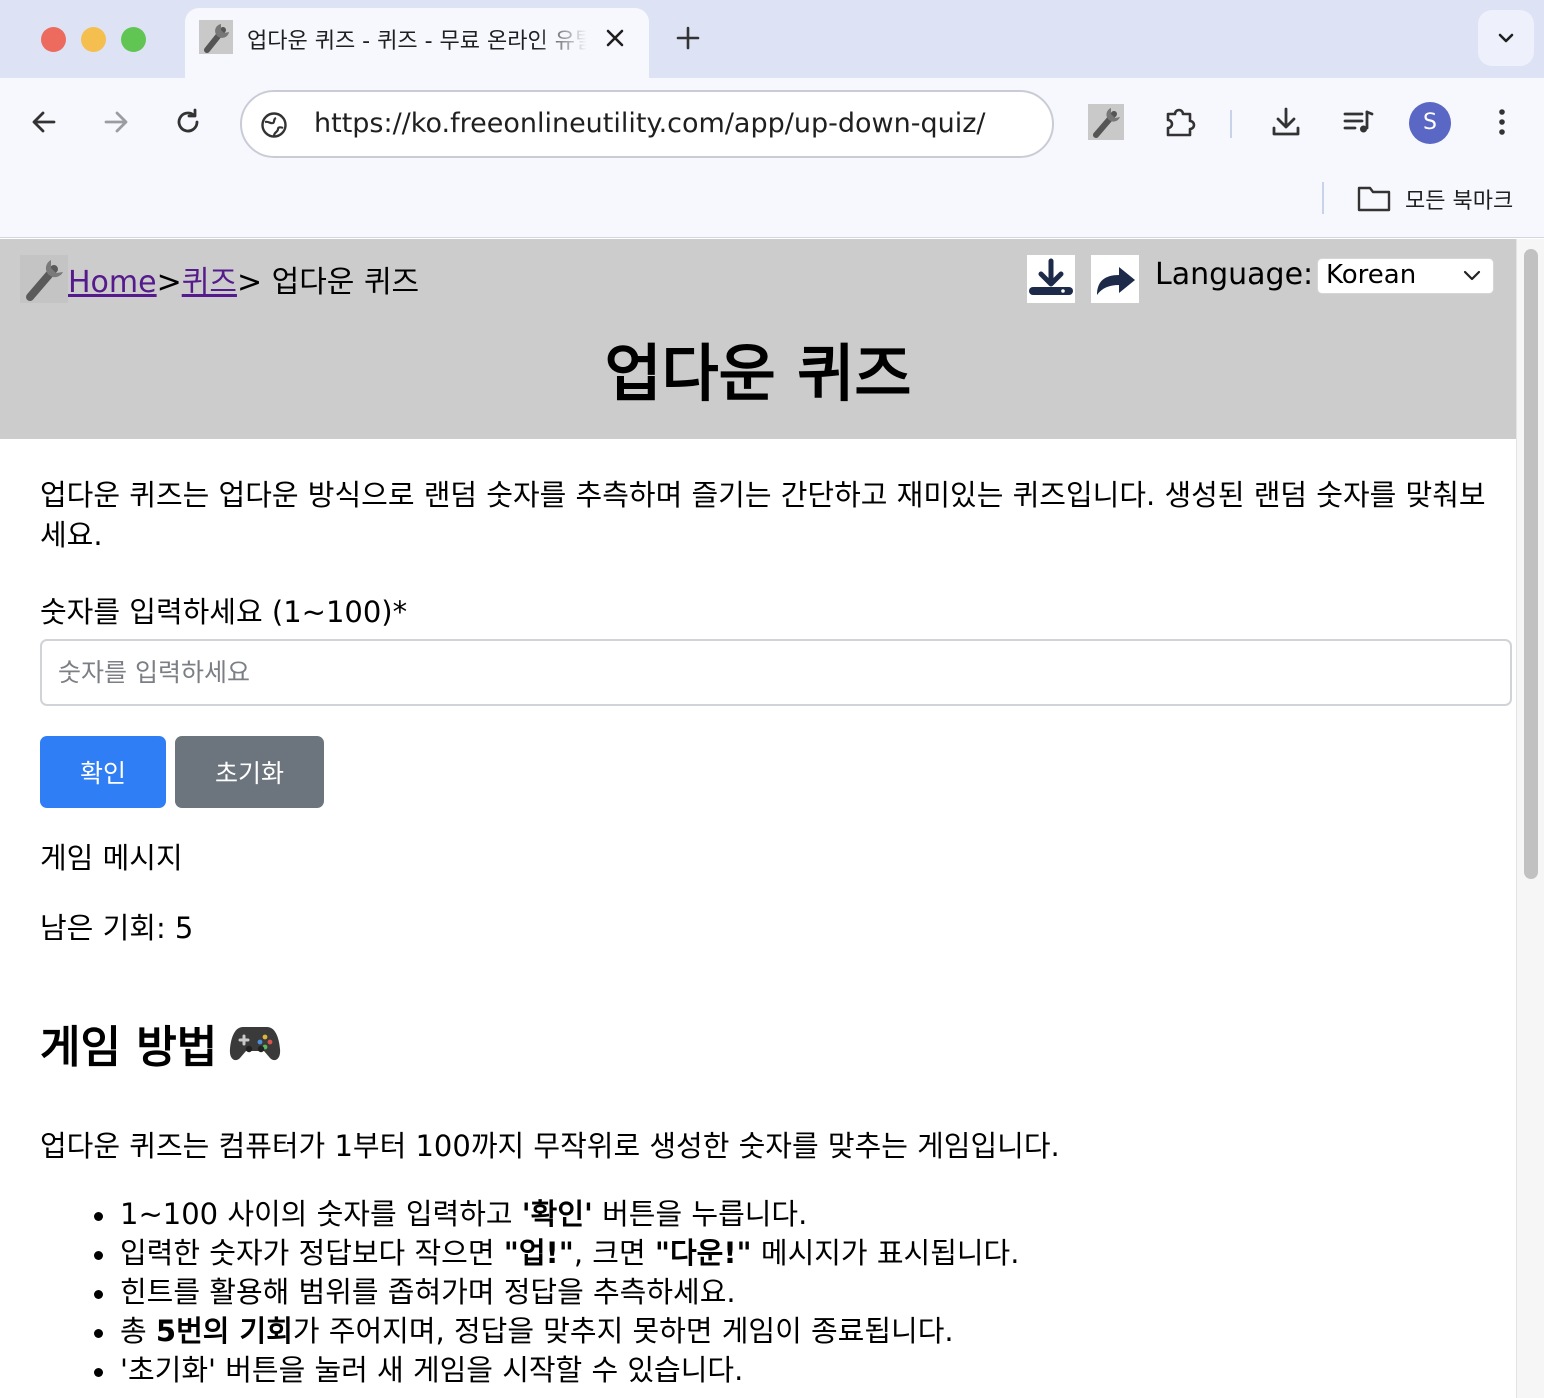  I want to click on reset-button: 초기화, so click(249, 772).